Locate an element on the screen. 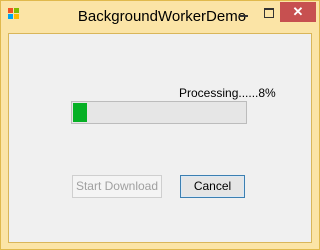 Image resolution: width=320 pixels, height=250 pixels. status-label: Processing......8% is located at coordinates (227, 93).